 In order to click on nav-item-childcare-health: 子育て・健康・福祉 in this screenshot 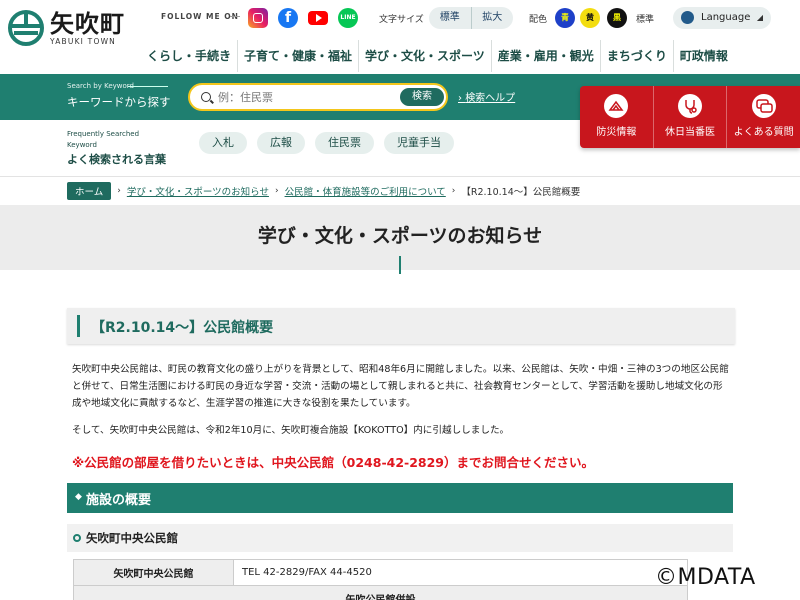, I will do `click(297, 56)`.